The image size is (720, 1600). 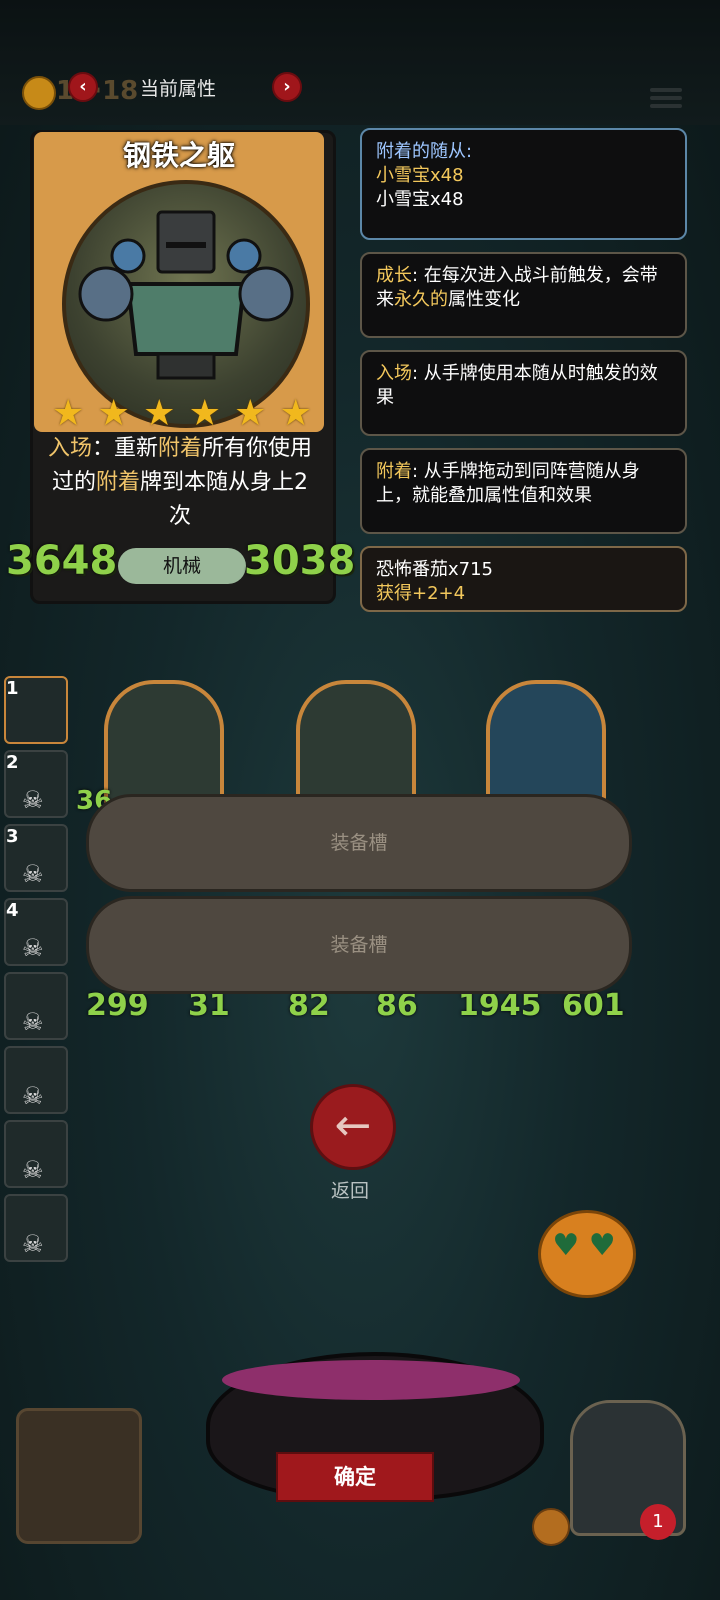 What do you see at coordinates (523, 184) in the screenshot?
I see `attached-minions-box: 附着的随从: 小雪宝x48 小雪宝x48` at bounding box center [523, 184].